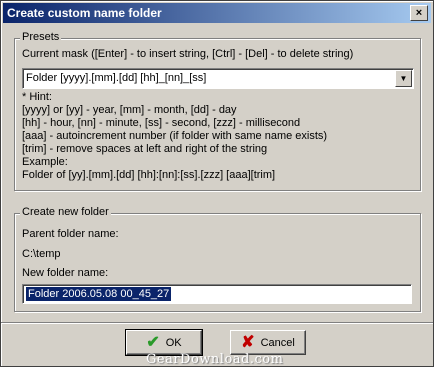 This screenshot has height=367, width=434. I want to click on triangle-down-icon: ▼, so click(403, 78).